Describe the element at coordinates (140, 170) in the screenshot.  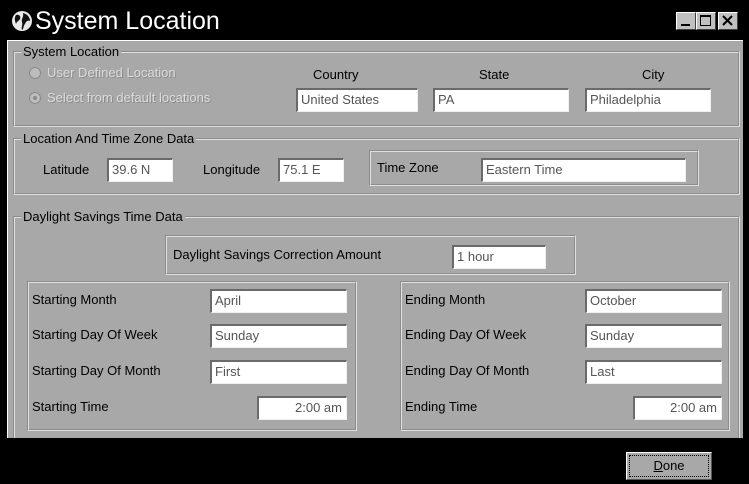
I see `latitude-field: 39.6 N` at that location.